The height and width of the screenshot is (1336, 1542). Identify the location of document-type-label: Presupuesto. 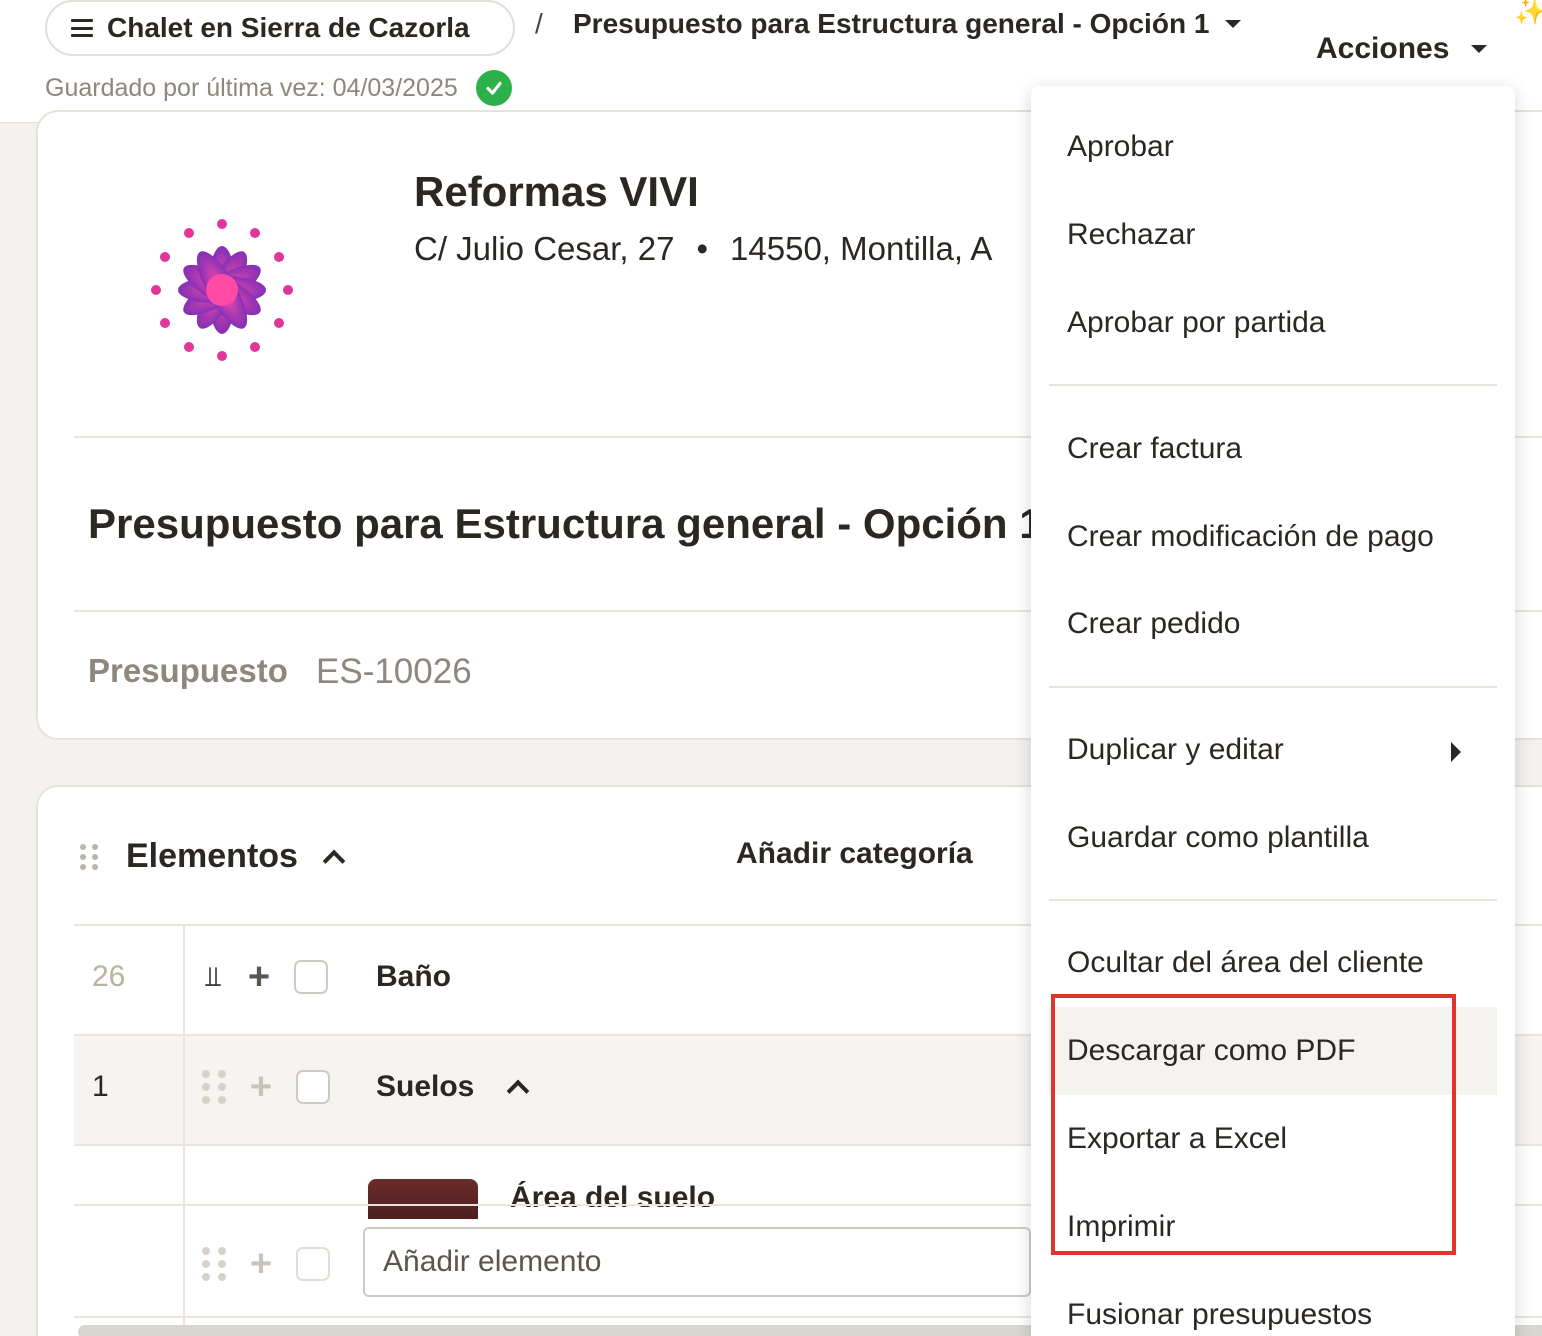
(188, 670).